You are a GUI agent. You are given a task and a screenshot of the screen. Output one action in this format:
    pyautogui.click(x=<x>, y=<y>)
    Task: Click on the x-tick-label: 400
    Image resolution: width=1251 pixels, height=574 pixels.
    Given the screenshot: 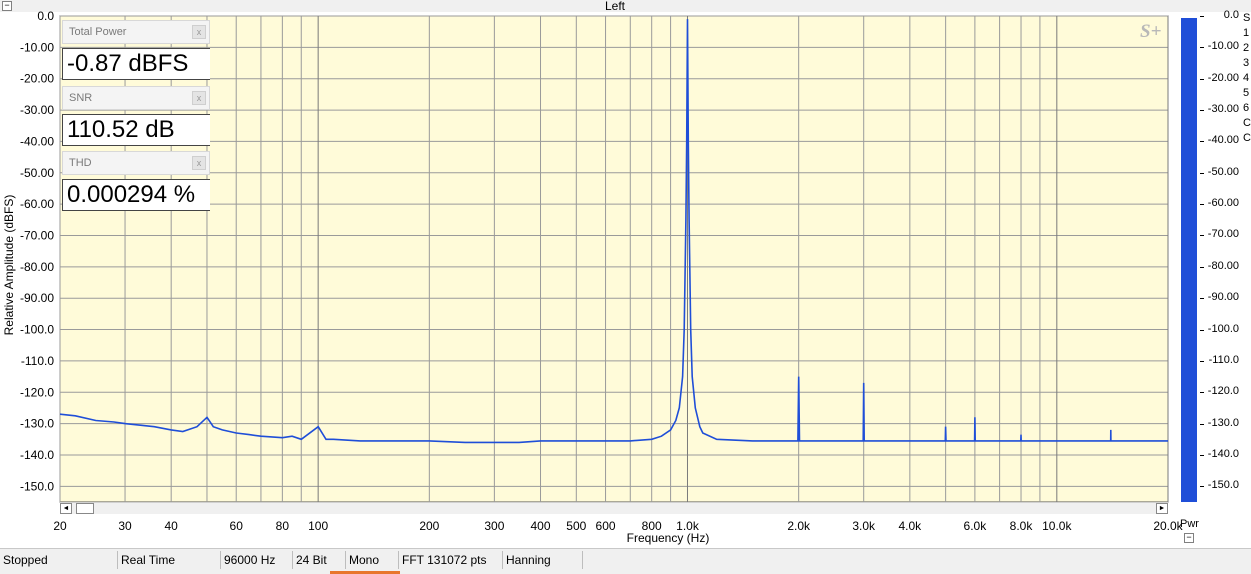 What is the action you would take?
    pyautogui.click(x=540, y=526)
    